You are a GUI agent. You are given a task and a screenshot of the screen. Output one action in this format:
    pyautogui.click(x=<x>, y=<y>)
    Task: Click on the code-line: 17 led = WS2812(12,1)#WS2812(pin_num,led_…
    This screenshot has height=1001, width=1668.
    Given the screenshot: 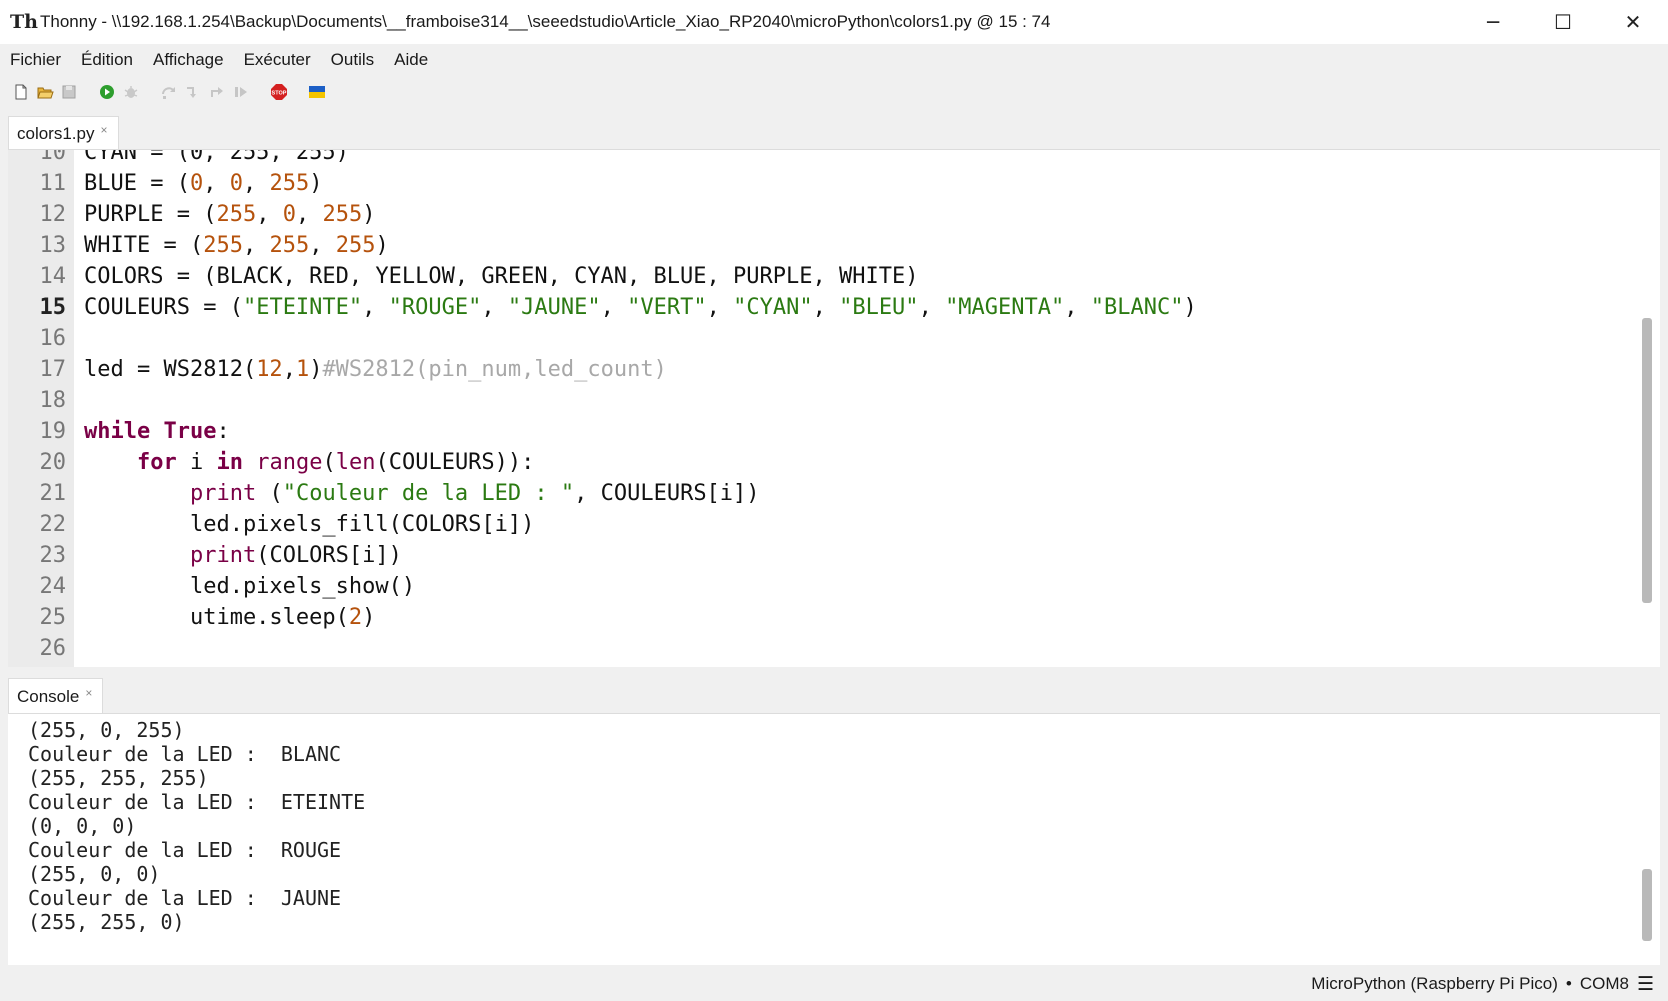 What is the action you would take?
    pyautogui.click(x=818, y=369)
    